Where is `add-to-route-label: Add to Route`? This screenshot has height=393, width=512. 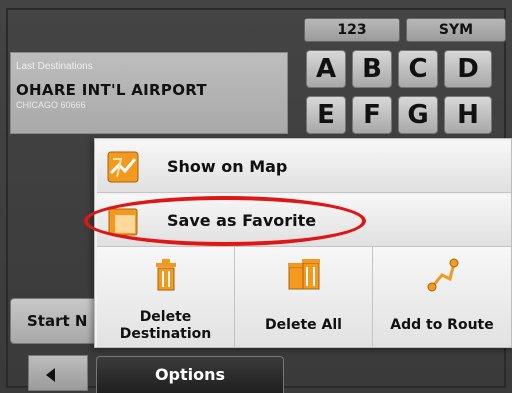
add-to-route-label: Add to Route is located at coordinates (442, 325).